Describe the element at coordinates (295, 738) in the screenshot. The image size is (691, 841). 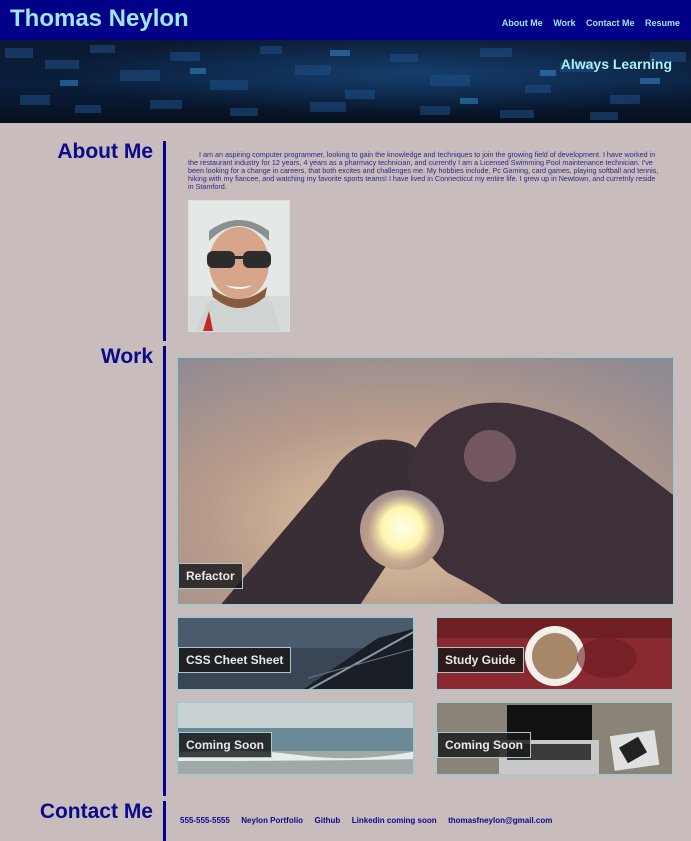
I see `project-tile-coming-soon-1: Coming Soon` at that location.